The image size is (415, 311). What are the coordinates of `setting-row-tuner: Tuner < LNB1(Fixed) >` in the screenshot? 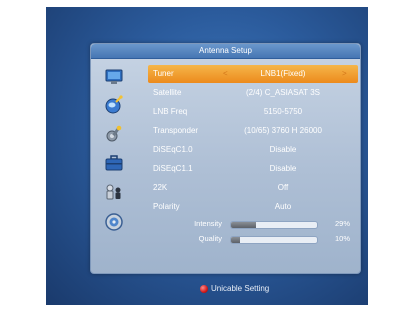 It's located at (253, 74).